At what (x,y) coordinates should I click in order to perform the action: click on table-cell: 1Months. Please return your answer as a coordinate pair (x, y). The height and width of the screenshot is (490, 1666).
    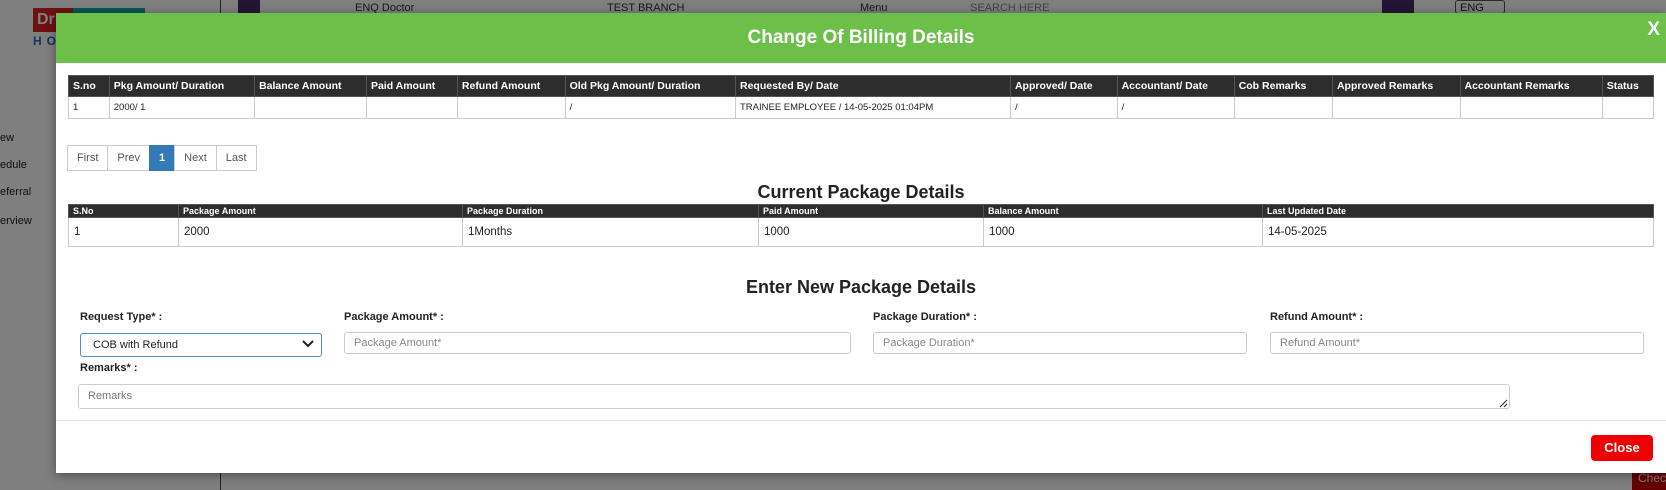
    Looking at the image, I should click on (610, 232).